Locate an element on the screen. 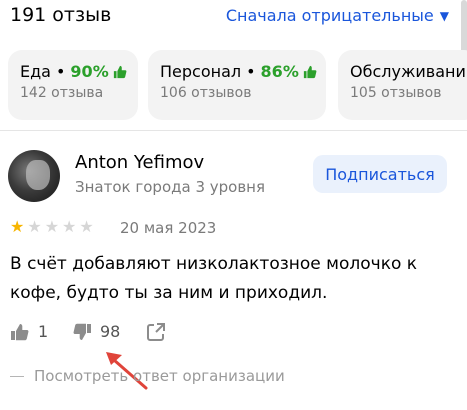 This screenshot has width=467, height=410. category-card-service: Обслуживани 105 отзывов is located at coordinates (402, 85).